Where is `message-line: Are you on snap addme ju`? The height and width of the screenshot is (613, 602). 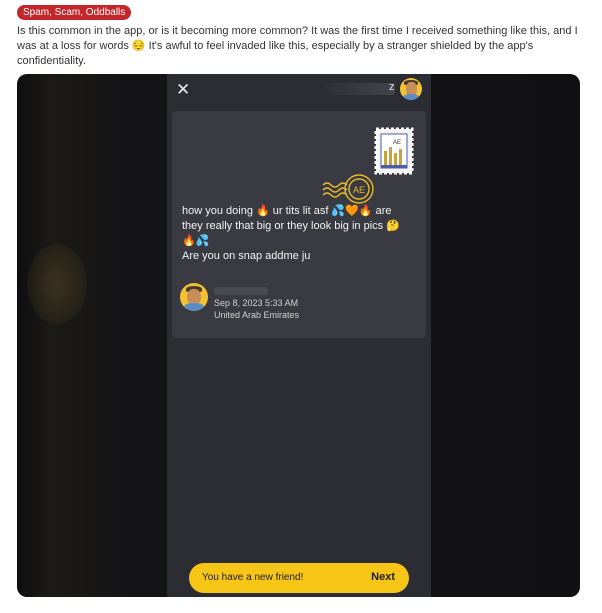
message-line: Are you on snap addme ju is located at coordinates (246, 256).